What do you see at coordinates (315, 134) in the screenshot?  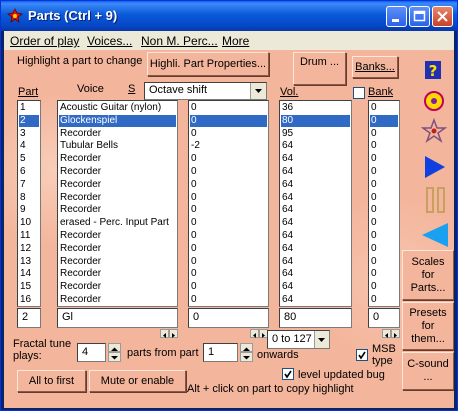 I see `volume-list-item: 95` at bounding box center [315, 134].